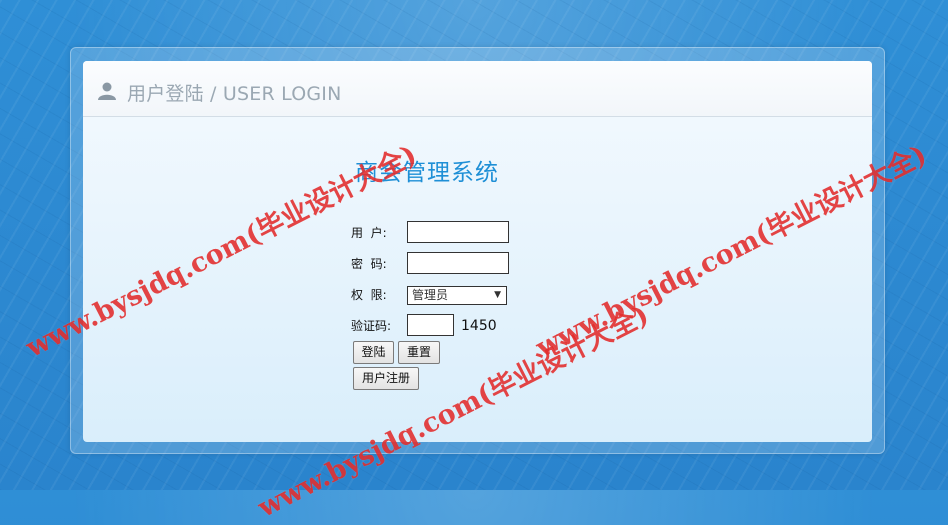 Image resolution: width=948 pixels, height=525 pixels. Describe the element at coordinates (107, 91) in the screenshot. I see `user-icon` at that location.